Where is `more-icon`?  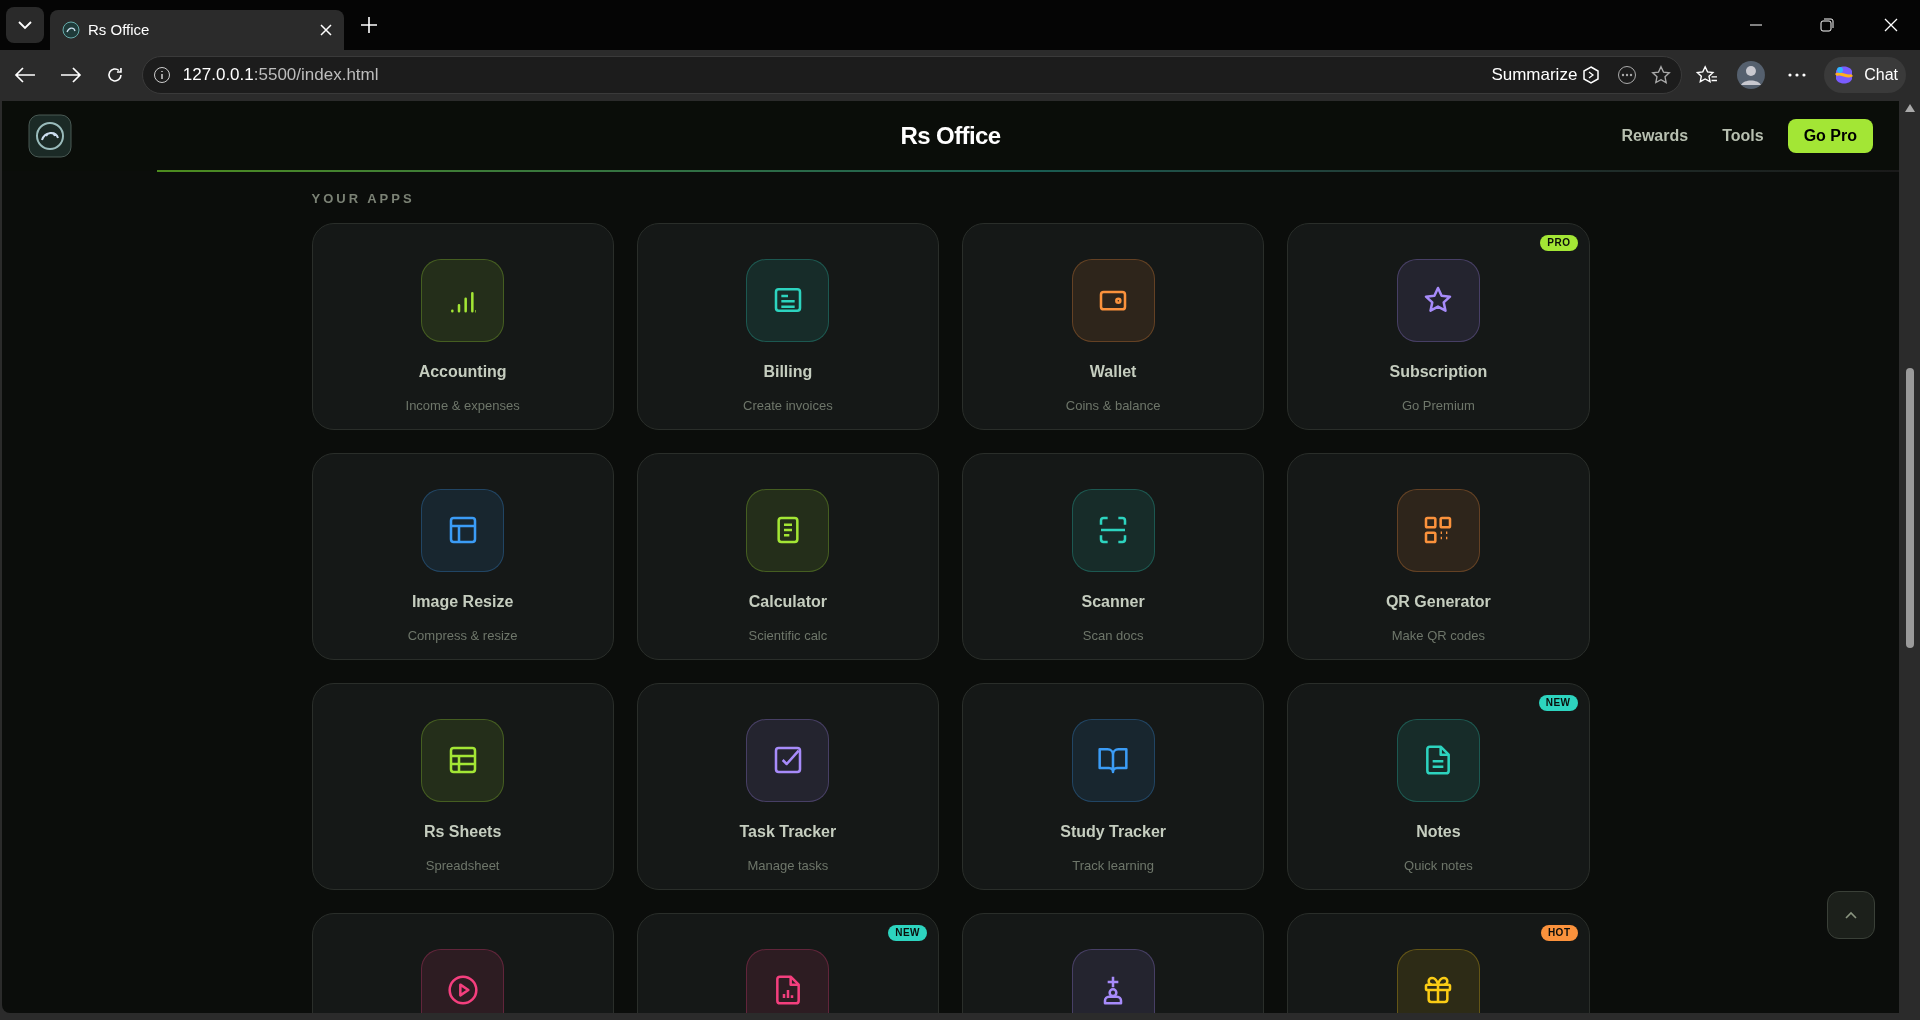 more-icon is located at coordinates (1627, 75).